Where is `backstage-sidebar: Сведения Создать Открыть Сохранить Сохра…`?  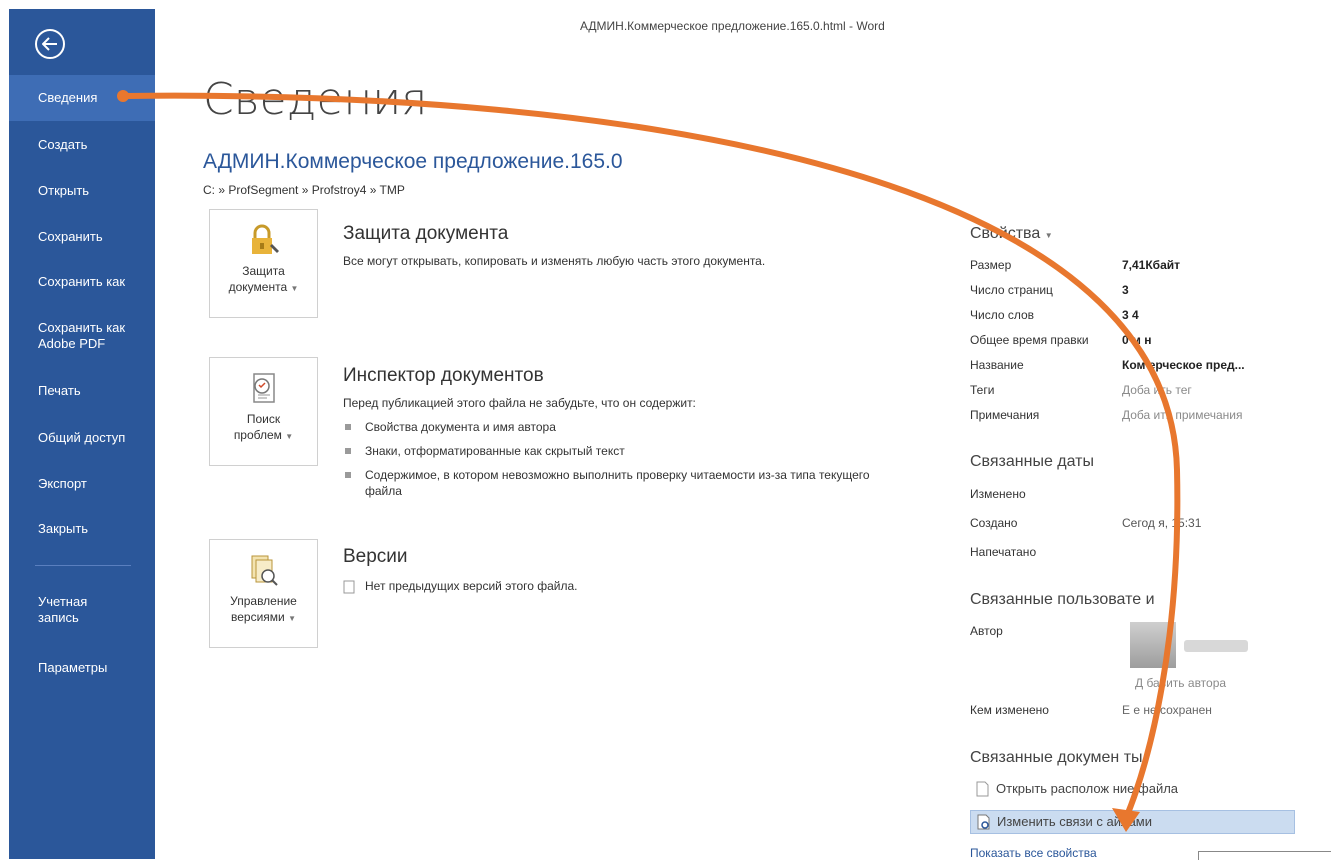
backstage-sidebar: Сведения Создать Открыть Сохранить Сохра… is located at coordinates (82, 434).